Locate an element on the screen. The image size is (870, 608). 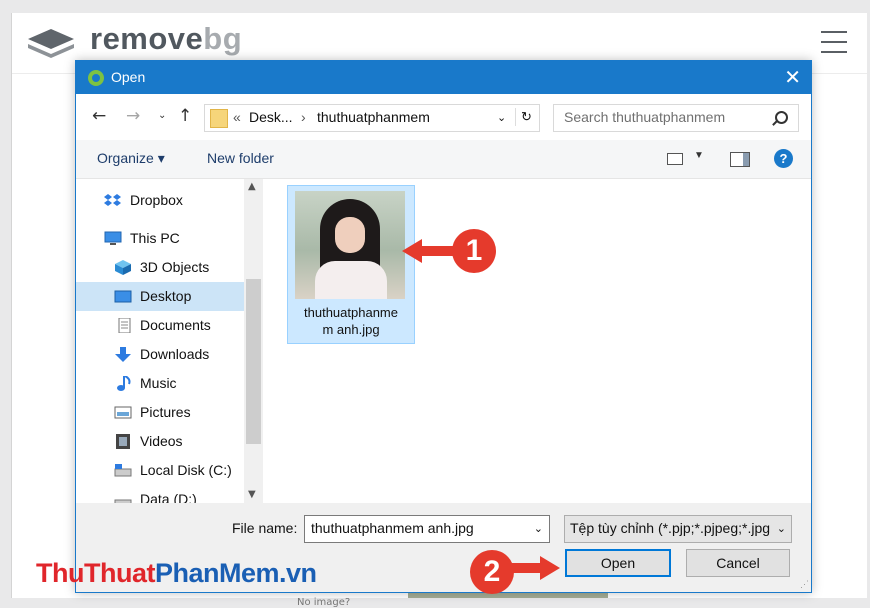
nav-item-data-d: Data (D:) is located at coordinates (160, 494).